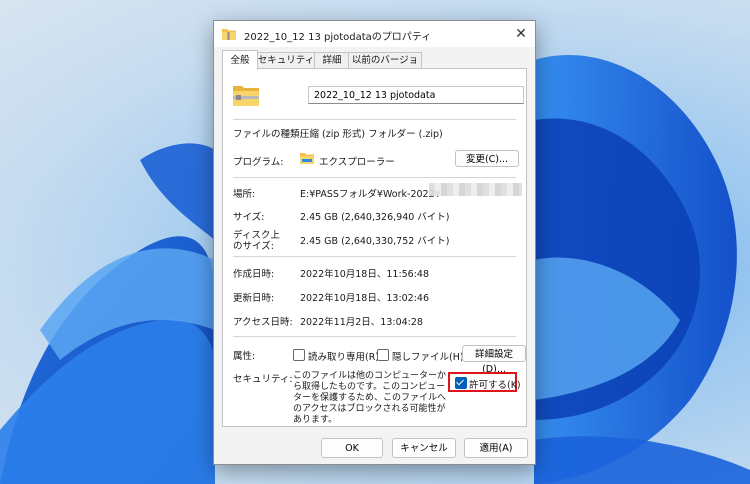 This screenshot has height=484, width=750. What do you see at coordinates (338, 37) in the screenshot?
I see `dialog-title: 2022_10_12 13 pjotodataのプロパティ` at bounding box center [338, 37].